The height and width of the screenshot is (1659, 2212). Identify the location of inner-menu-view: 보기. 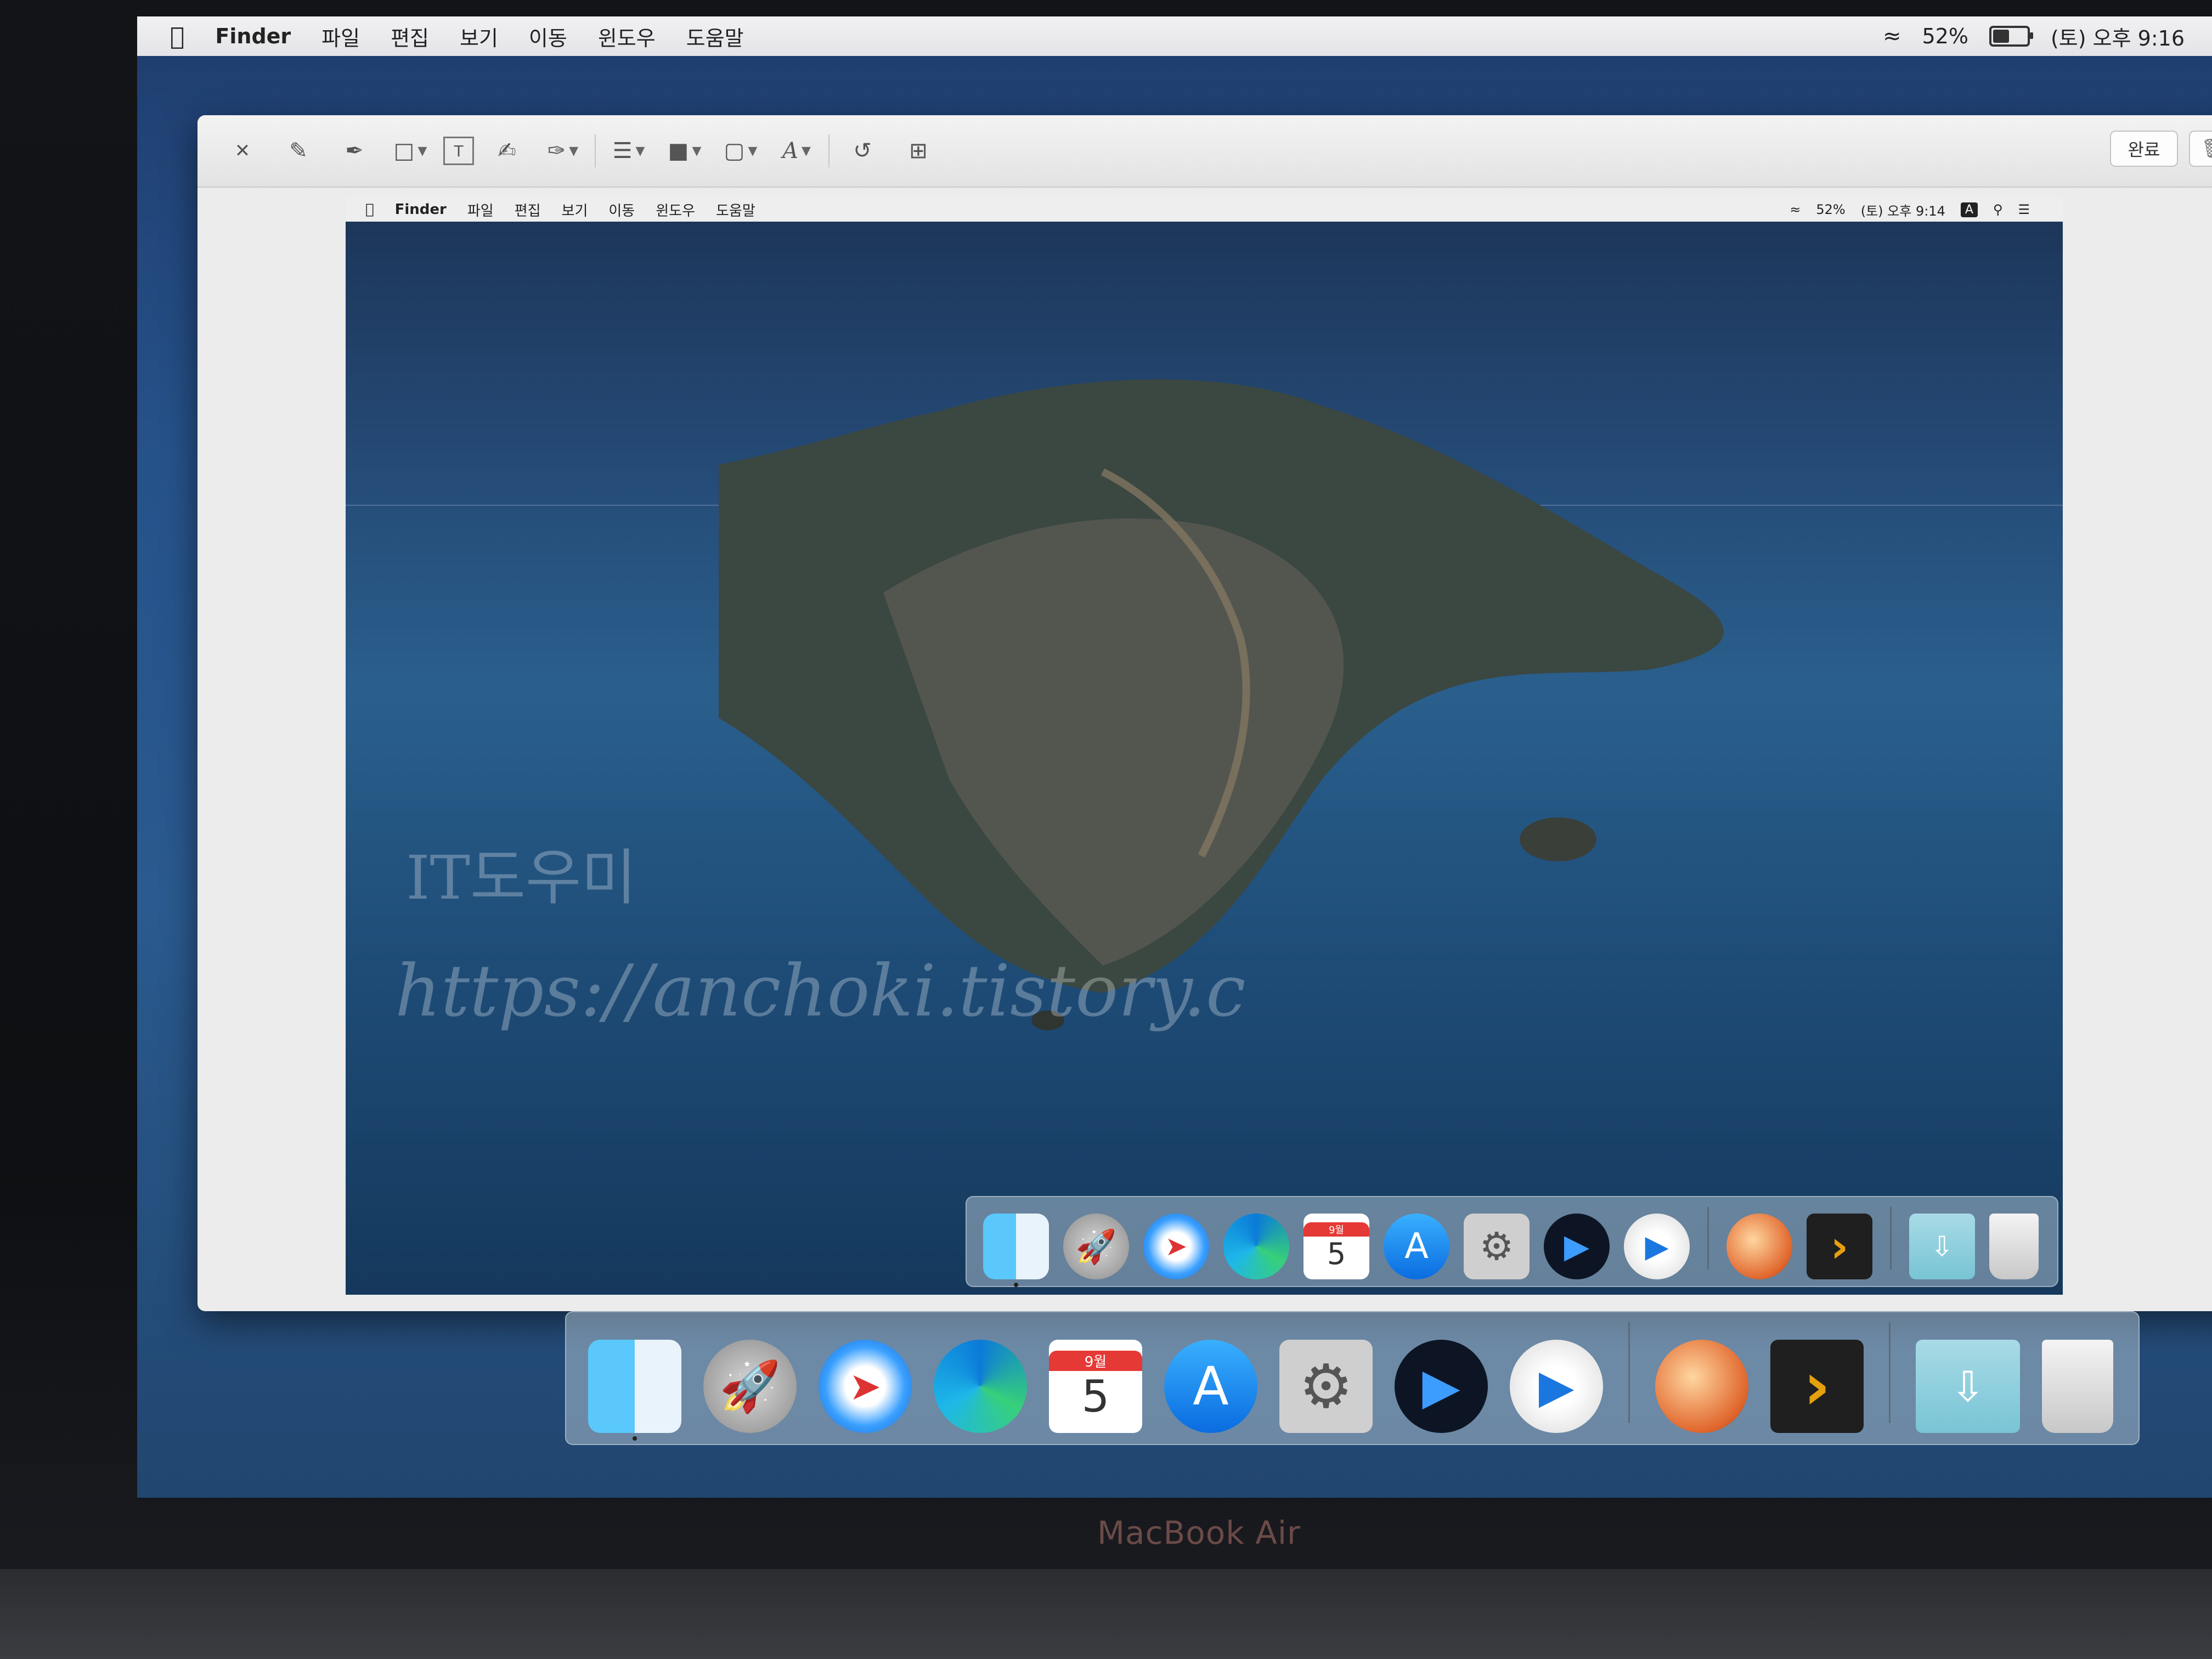
(570, 210).